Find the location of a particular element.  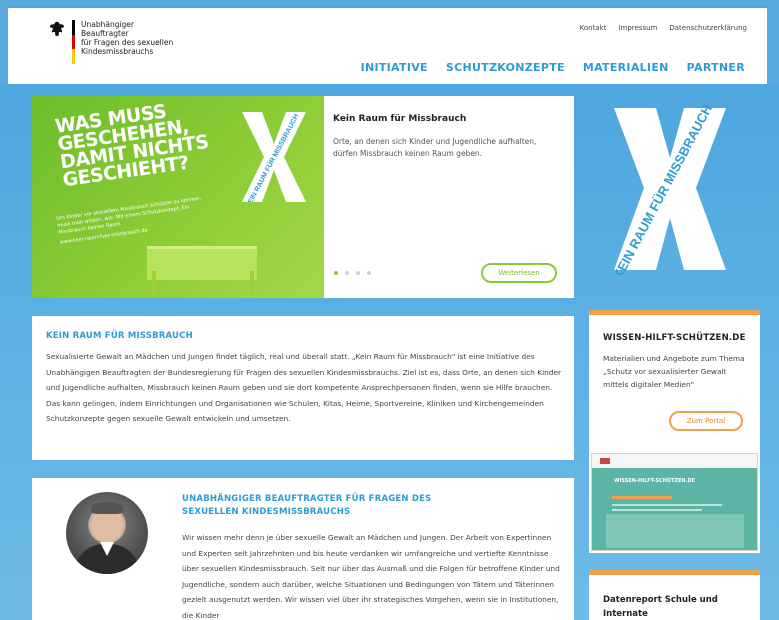

portal-screenshot-logo is located at coordinates (605, 461).